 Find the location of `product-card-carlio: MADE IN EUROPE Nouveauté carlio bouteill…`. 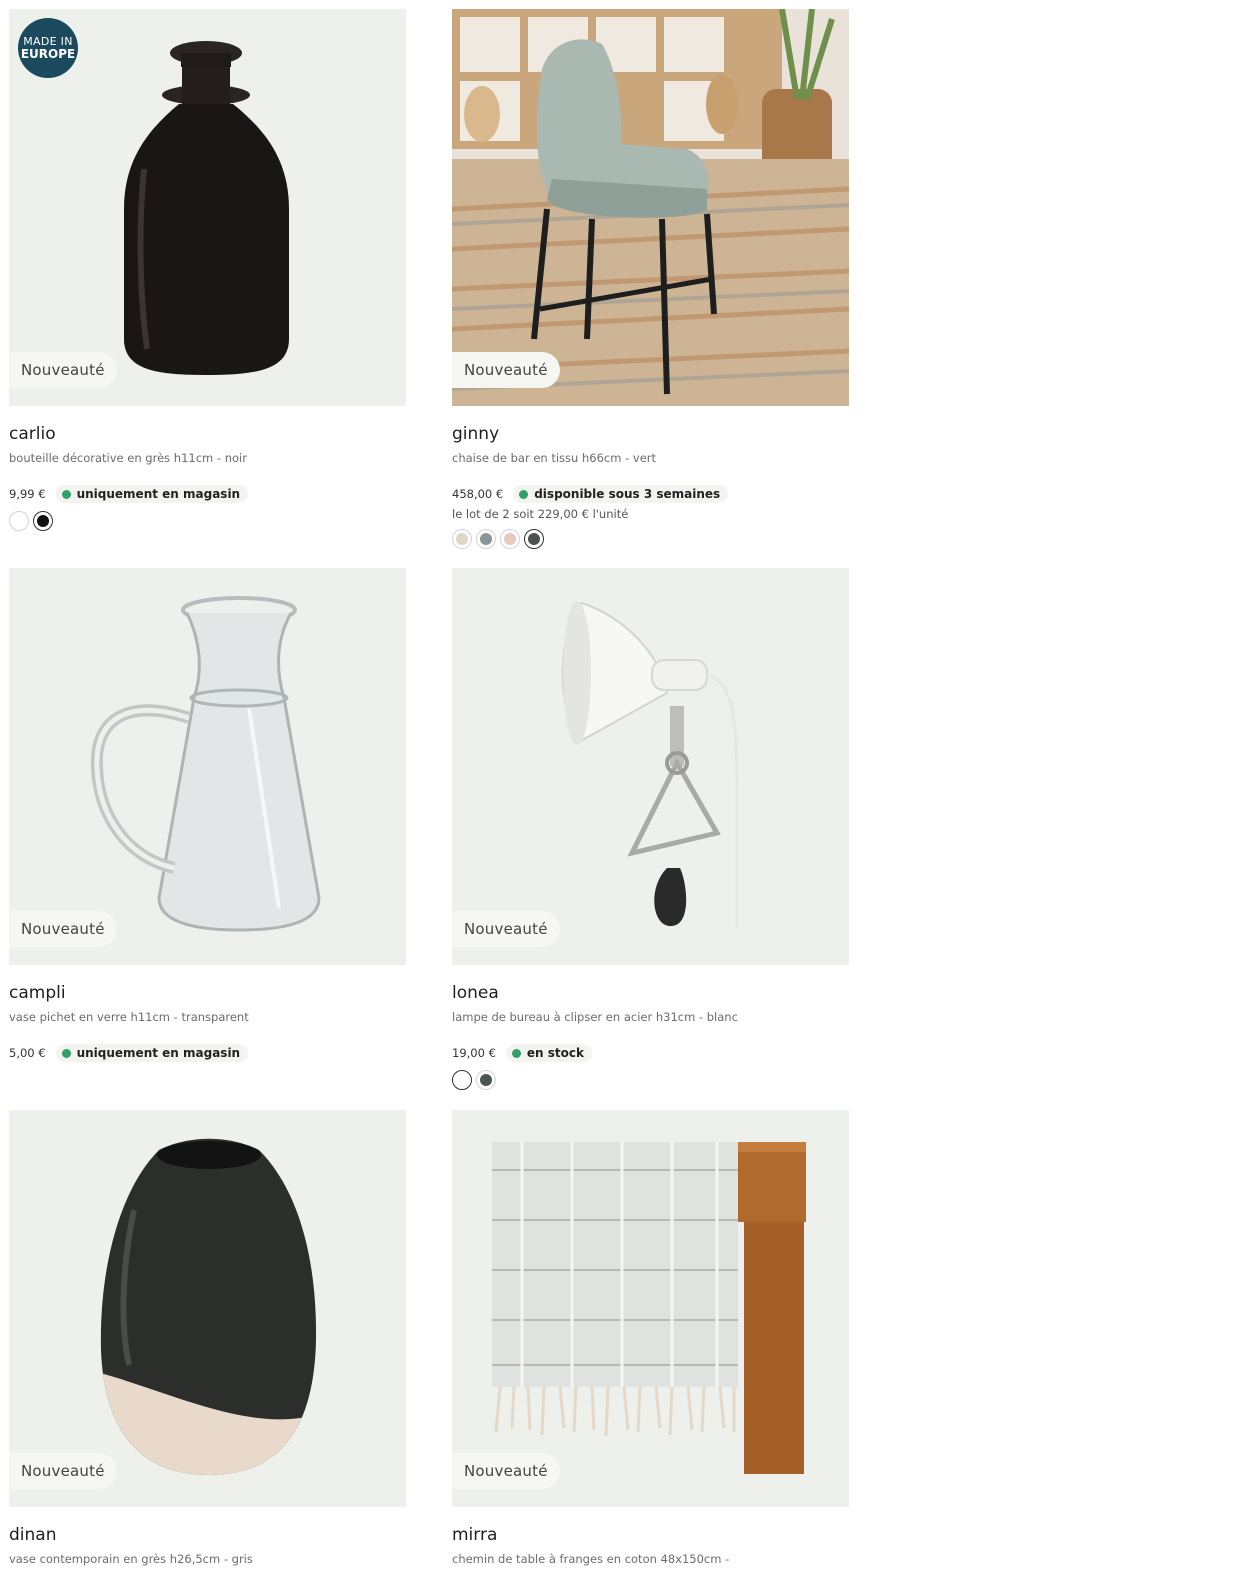

product-card-carlio: MADE IN EUROPE Nouveauté carlio bouteill… is located at coordinates (207, 270).